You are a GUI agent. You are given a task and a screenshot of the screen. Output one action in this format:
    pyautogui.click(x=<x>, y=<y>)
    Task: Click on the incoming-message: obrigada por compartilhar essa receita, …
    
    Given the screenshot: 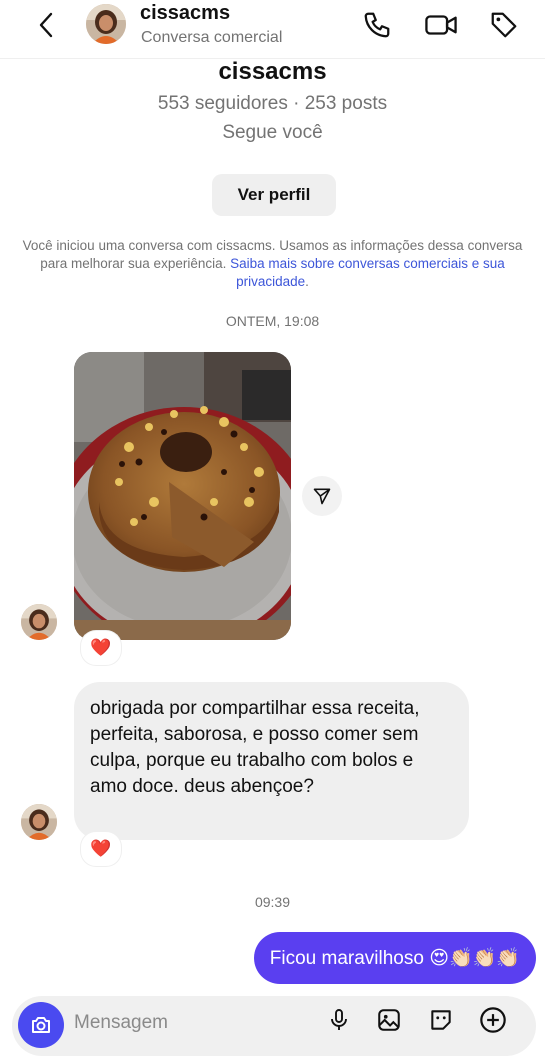 What is the action you would take?
    pyautogui.click(x=271, y=761)
    